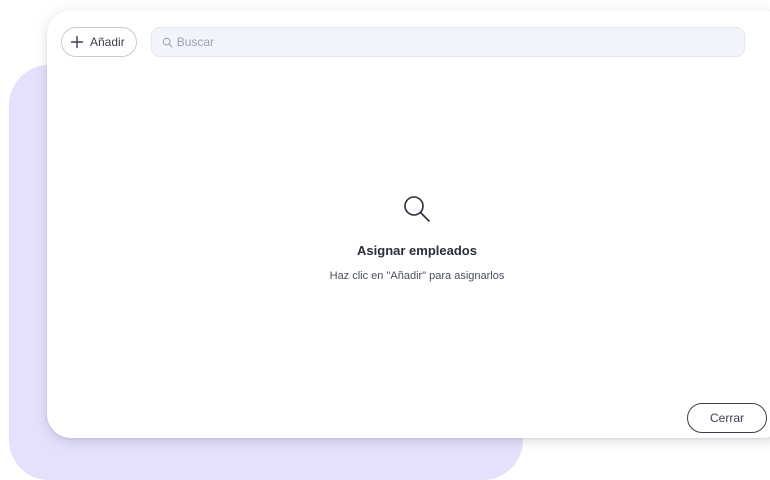  What do you see at coordinates (417, 250) in the screenshot?
I see `empty-state-title: Asignar empleados` at bounding box center [417, 250].